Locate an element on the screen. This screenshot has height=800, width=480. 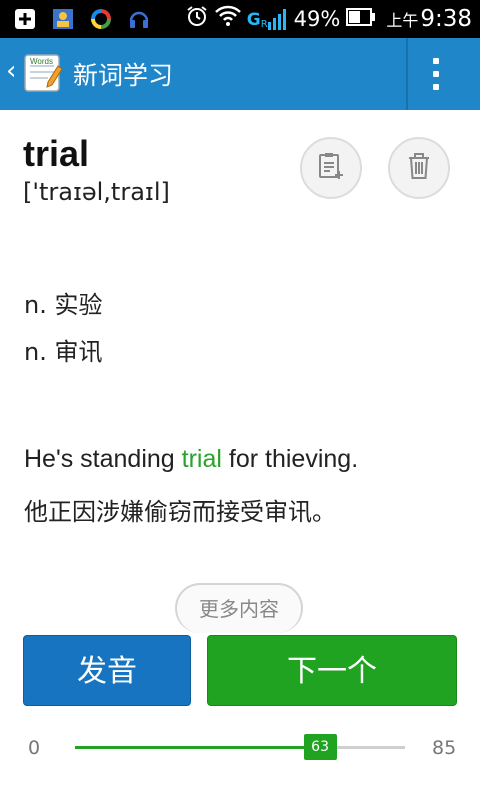
title-divider is located at coordinates (407, 74).